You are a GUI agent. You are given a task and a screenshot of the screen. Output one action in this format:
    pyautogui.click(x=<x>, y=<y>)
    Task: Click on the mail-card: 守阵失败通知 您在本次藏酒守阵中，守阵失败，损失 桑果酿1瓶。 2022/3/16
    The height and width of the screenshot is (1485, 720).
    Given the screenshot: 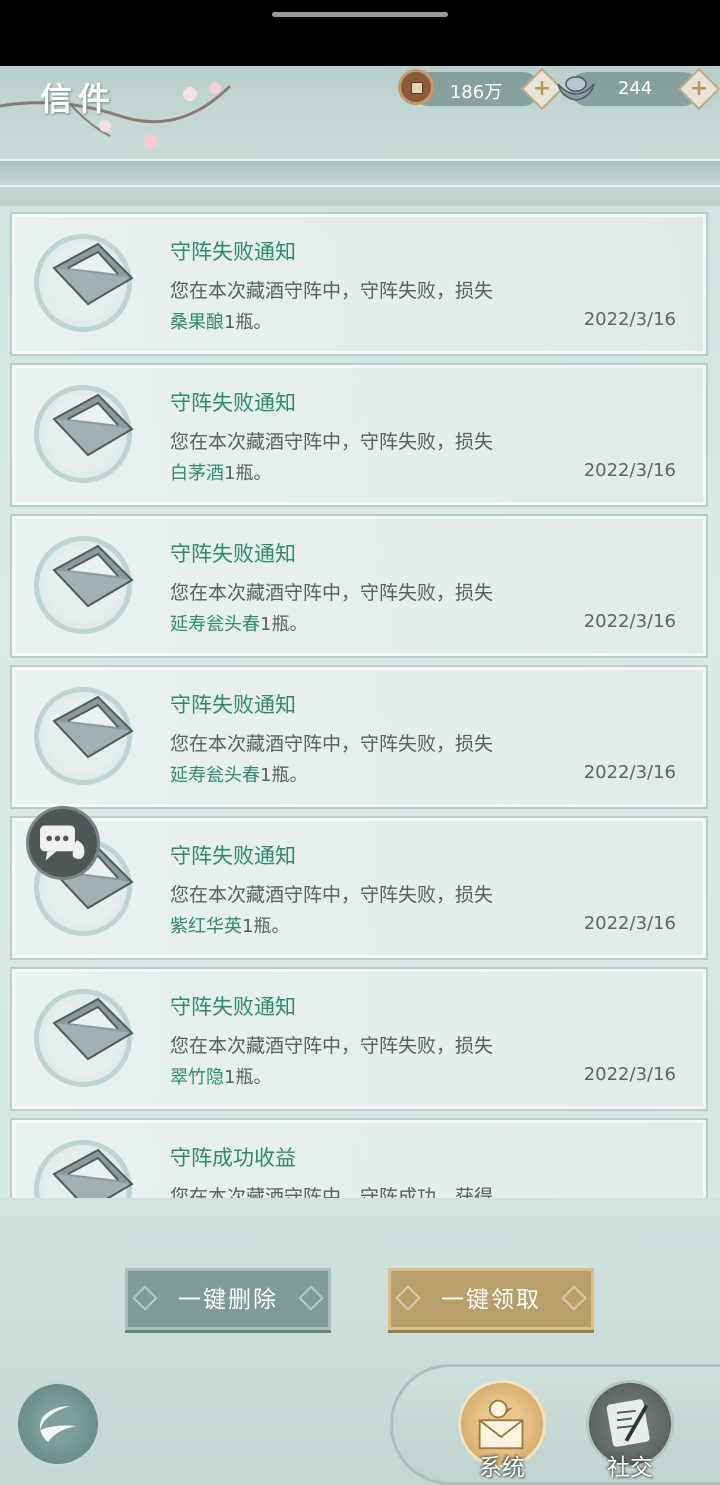 What is the action you would take?
    pyautogui.click(x=359, y=284)
    